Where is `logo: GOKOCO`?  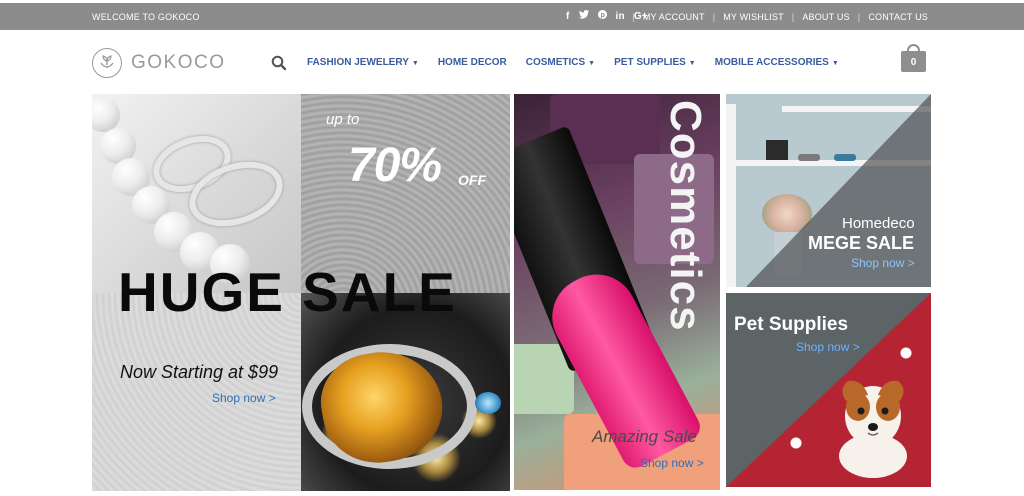
logo: GOKOCO is located at coordinates (159, 63).